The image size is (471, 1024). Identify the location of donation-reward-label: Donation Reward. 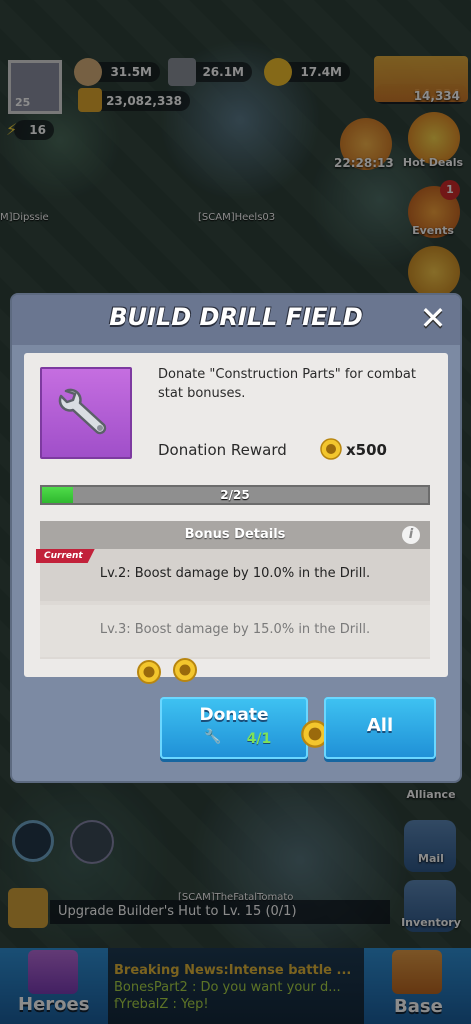
(222, 450).